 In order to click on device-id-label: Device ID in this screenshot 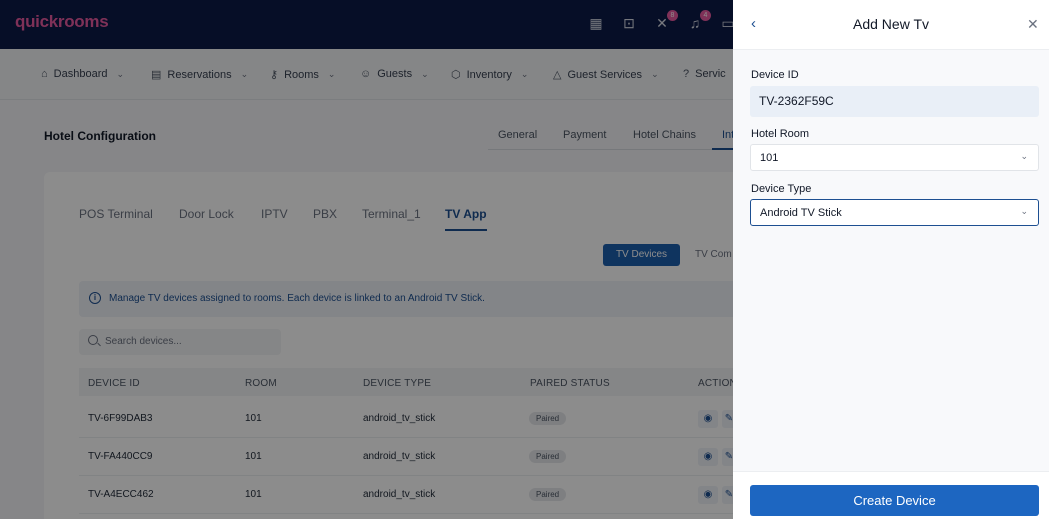, I will do `click(775, 75)`.